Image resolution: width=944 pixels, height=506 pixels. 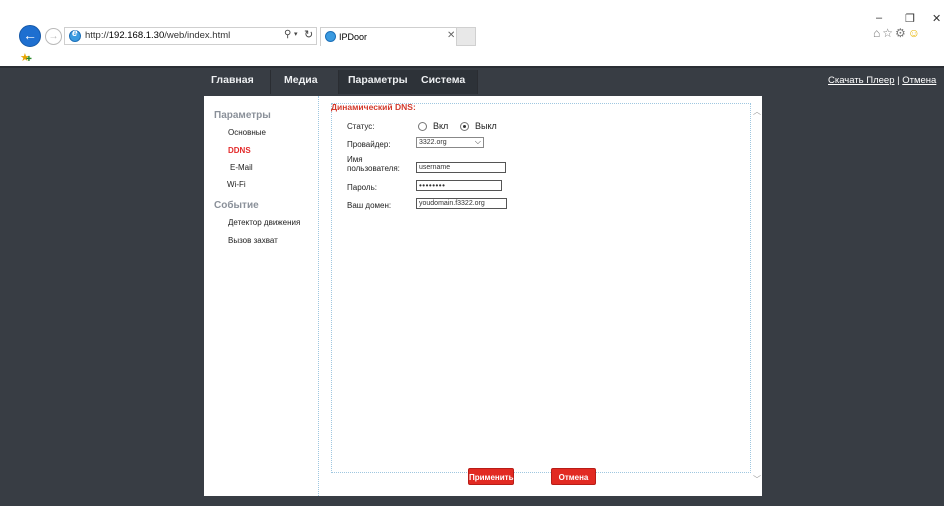 I want to click on minimize-icon: –, so click(x=879, y=18).